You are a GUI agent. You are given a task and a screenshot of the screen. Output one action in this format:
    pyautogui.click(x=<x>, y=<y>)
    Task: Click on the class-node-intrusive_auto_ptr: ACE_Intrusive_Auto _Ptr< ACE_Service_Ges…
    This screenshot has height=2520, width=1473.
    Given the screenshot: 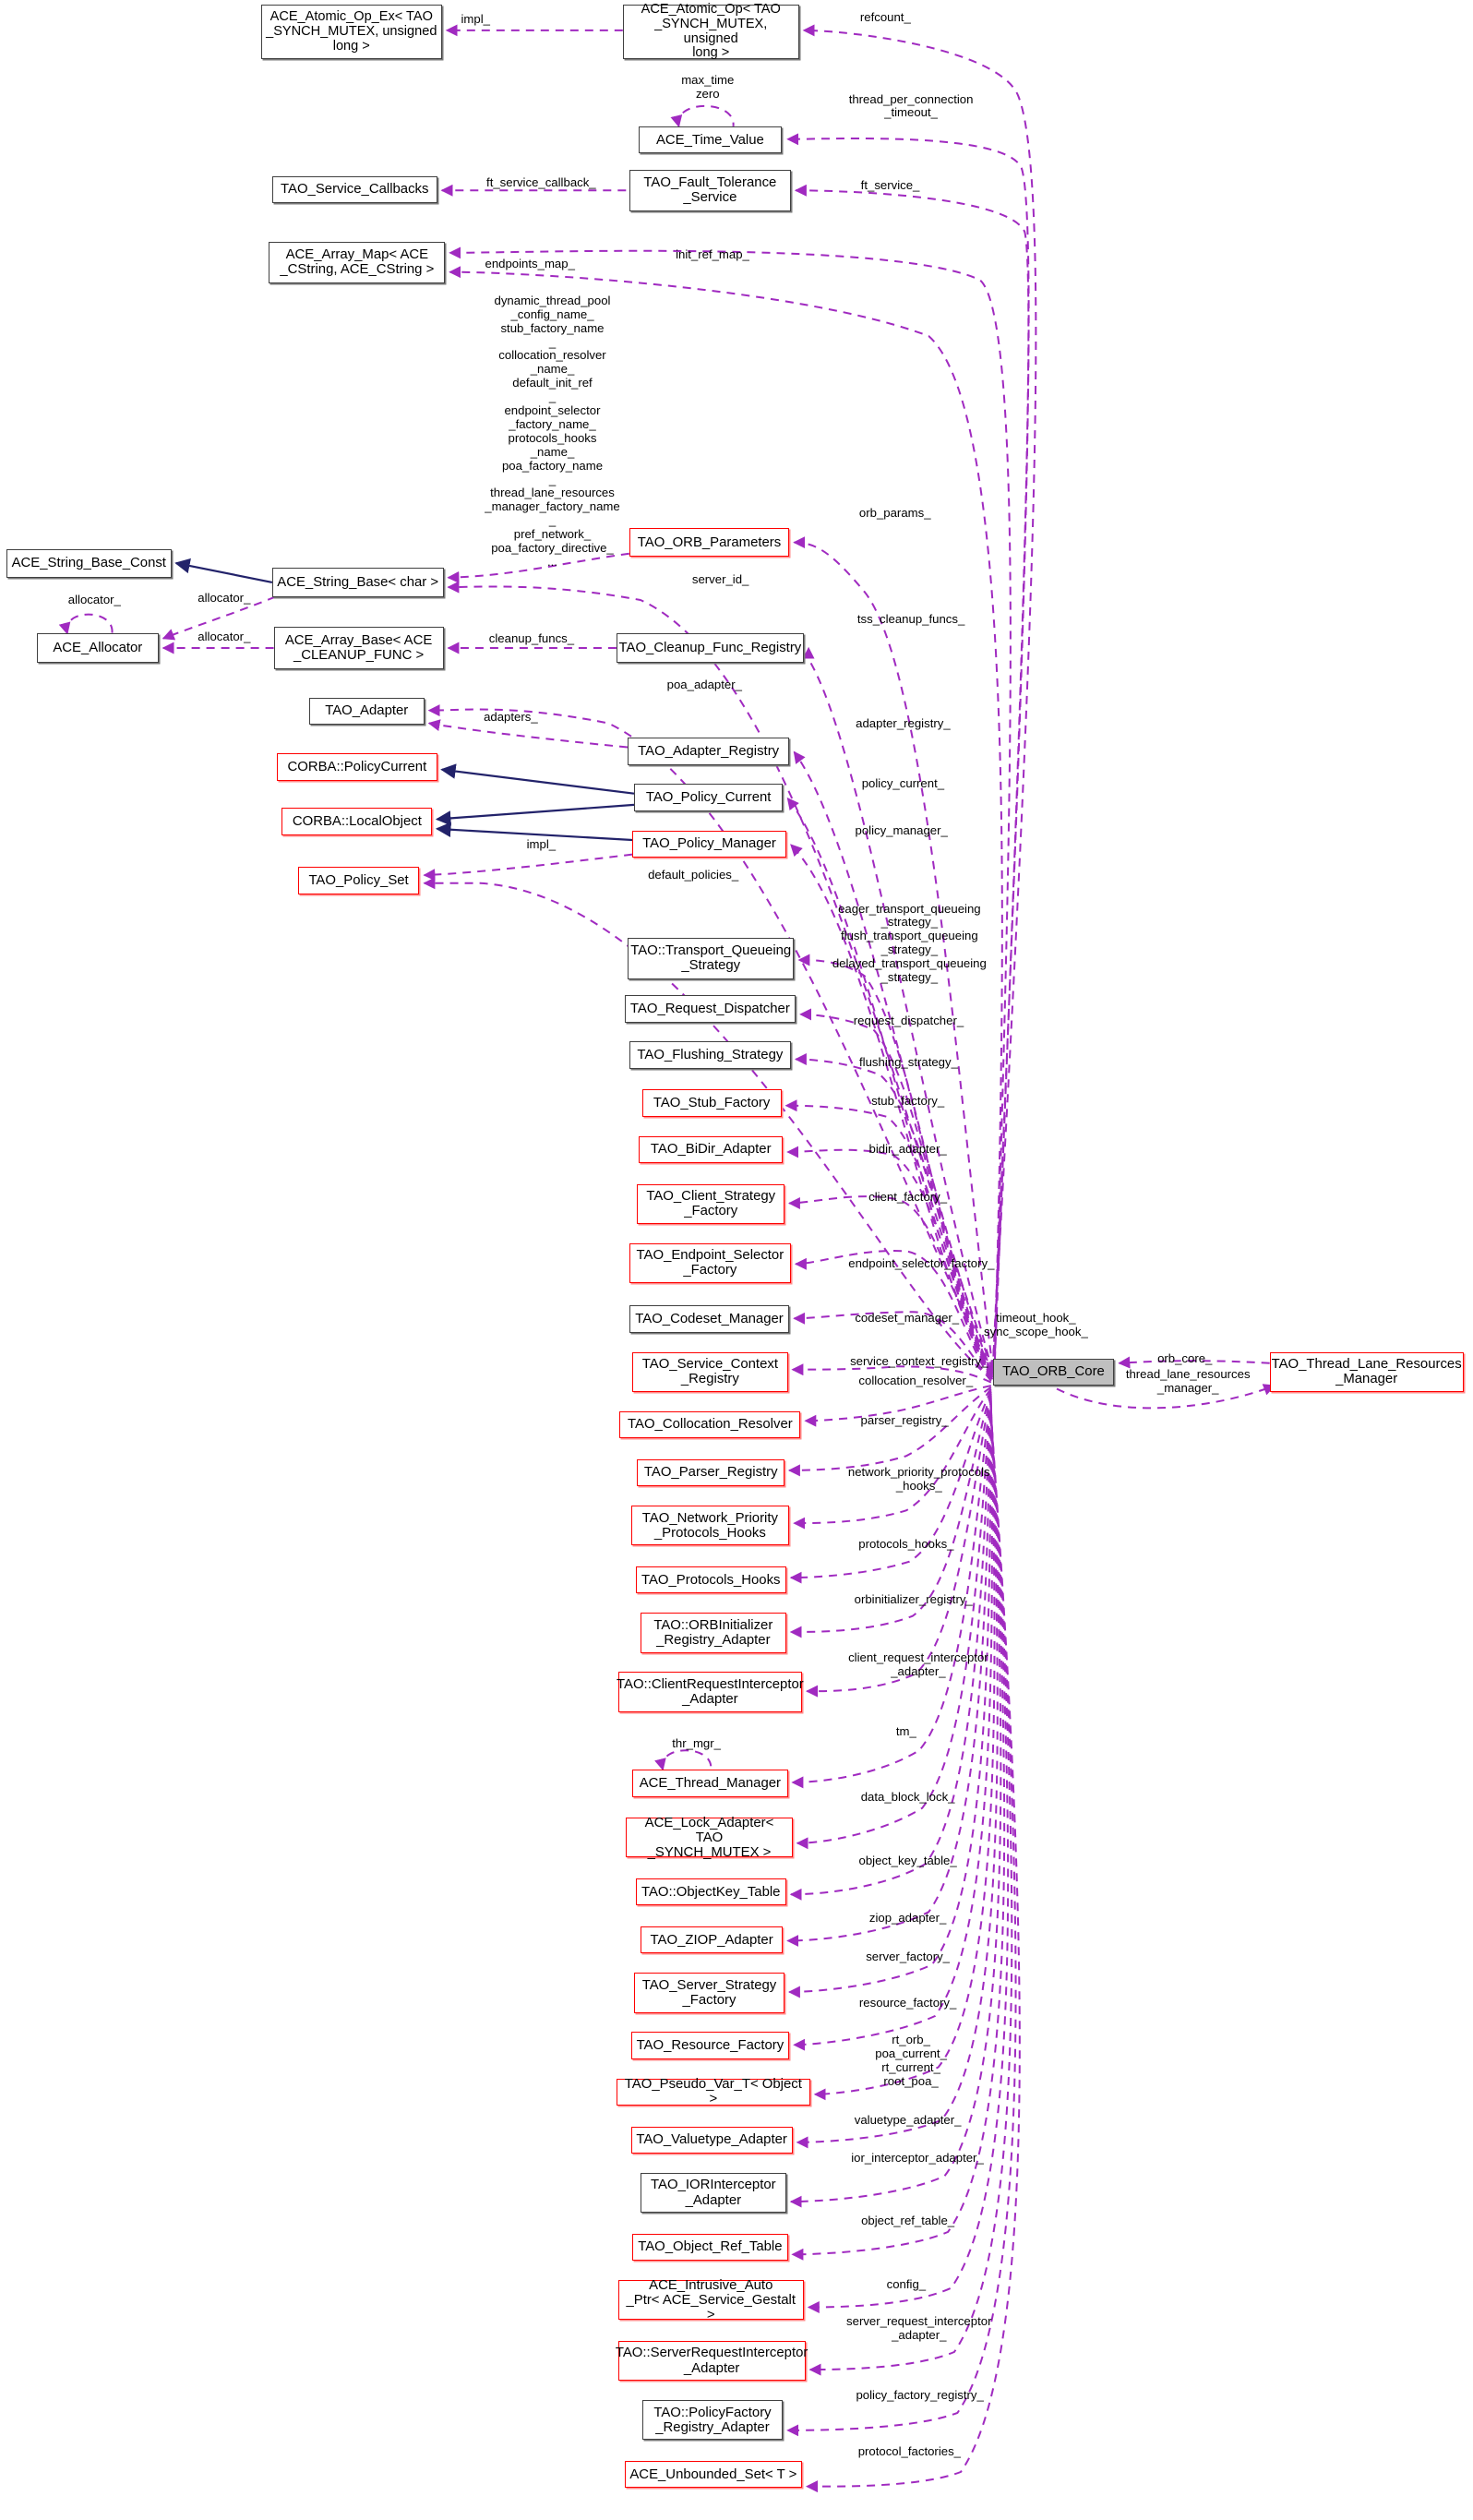 What is the action you would take?
    pyautogui.click(x=711, y=2299)
    